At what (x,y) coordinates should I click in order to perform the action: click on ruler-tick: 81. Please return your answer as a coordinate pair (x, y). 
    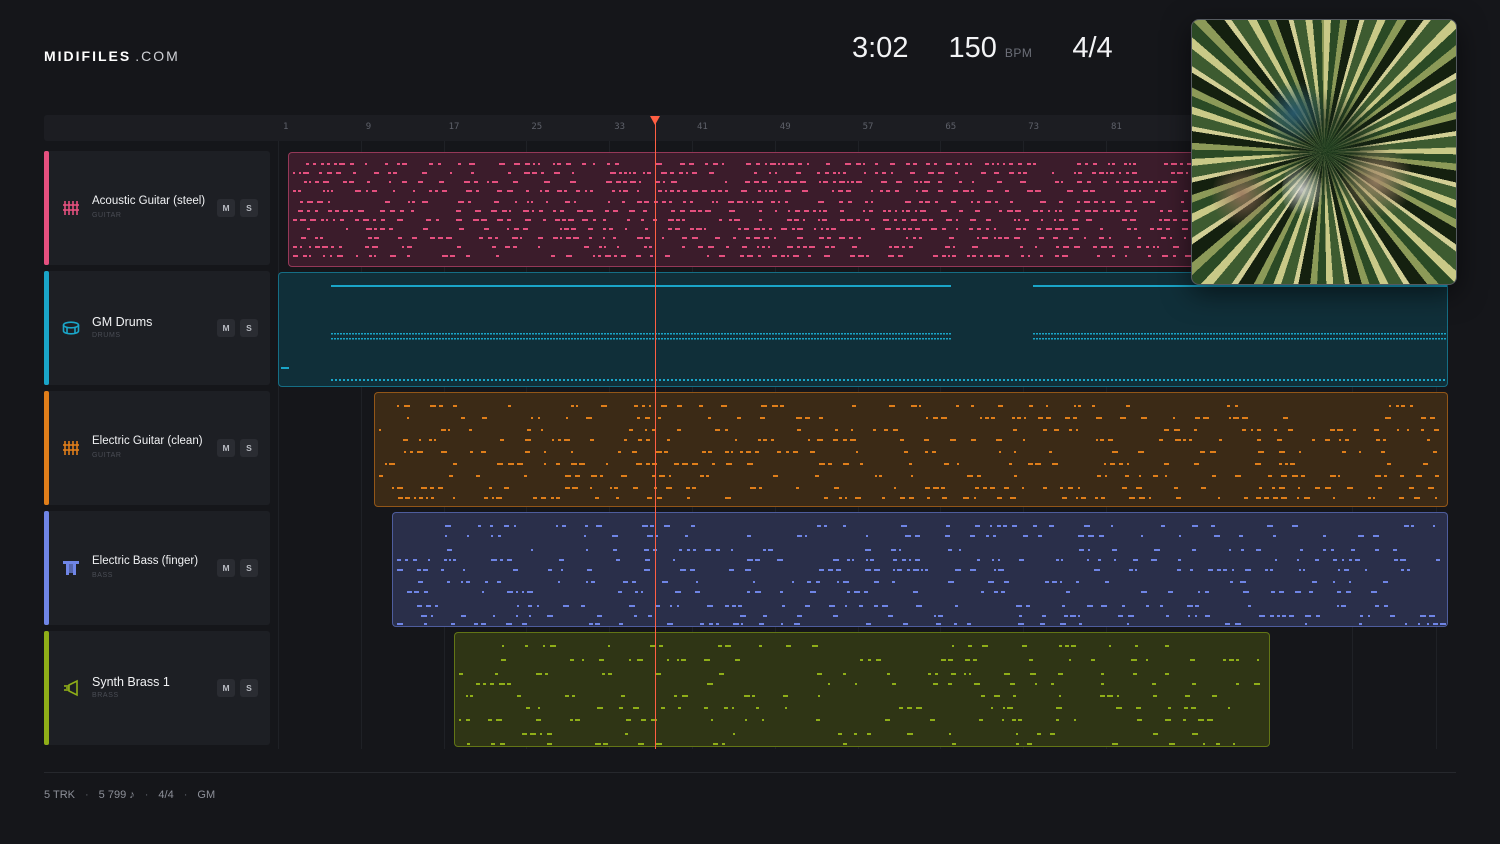
    Looking at the image, I should click on (1116, 127).